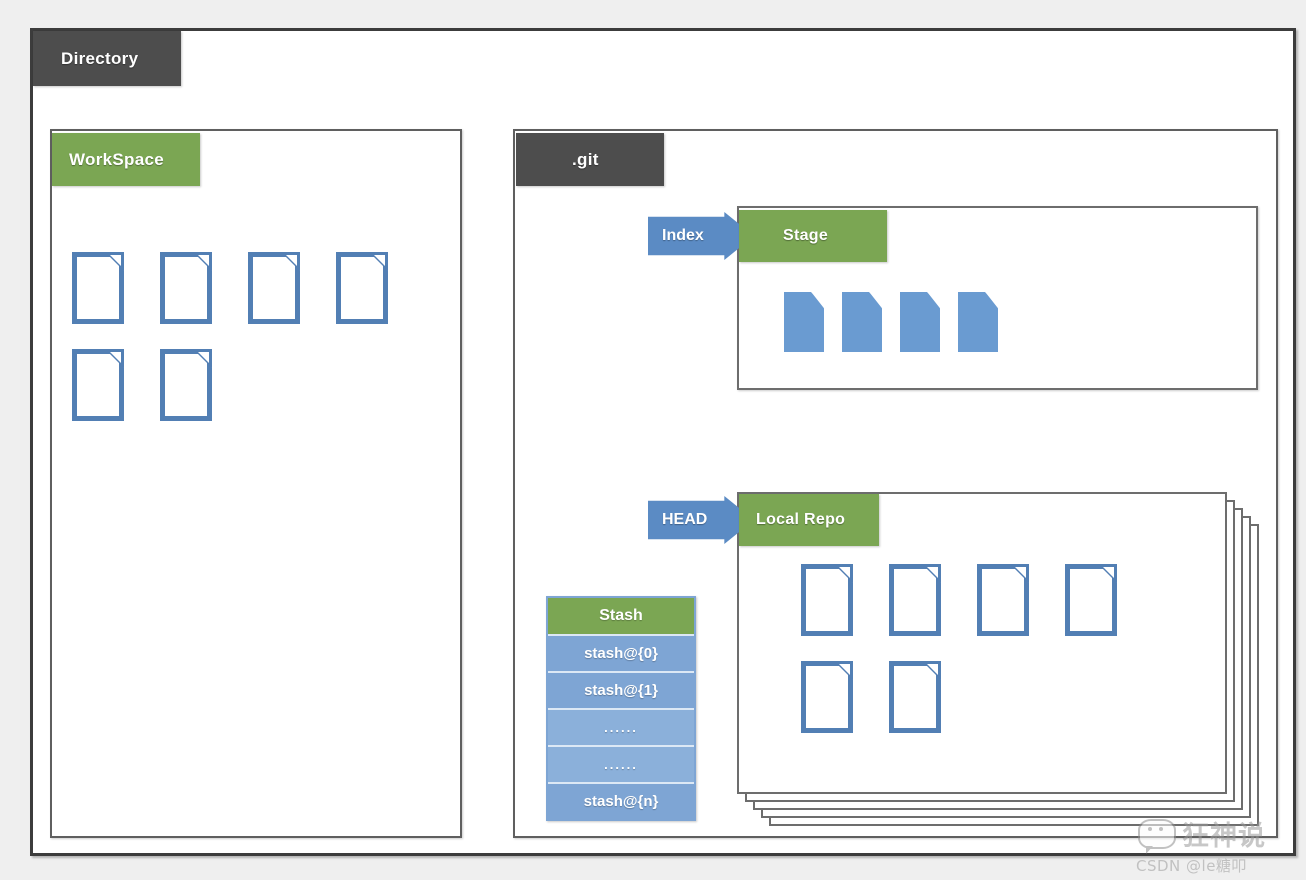 This screenshot has height=880, width=1306. Describe the element at coordinates (100, 58) in the screenshot. I see `directory-label-text: Directory` at that location.